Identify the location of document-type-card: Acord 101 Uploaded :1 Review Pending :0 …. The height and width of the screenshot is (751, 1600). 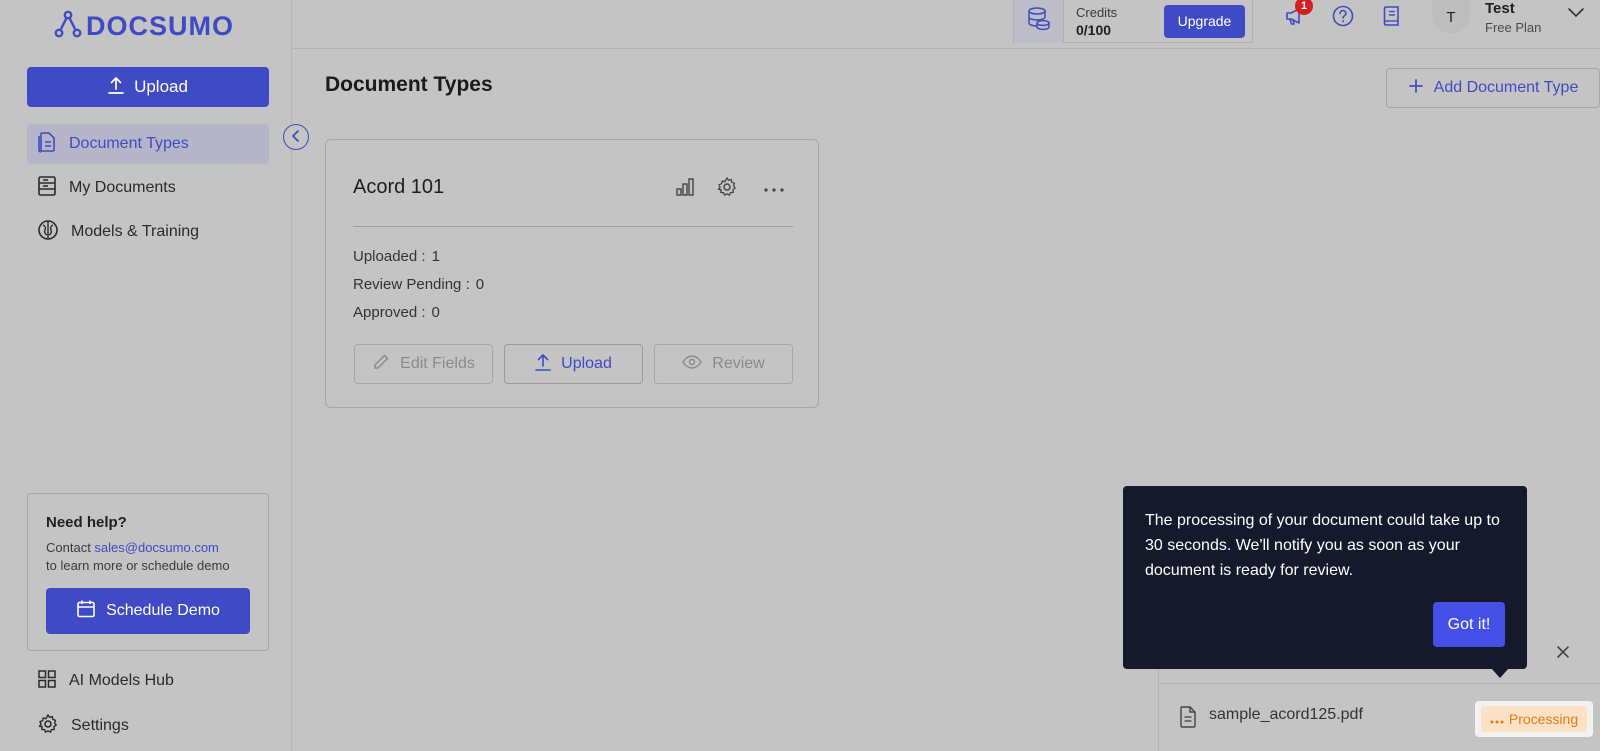
(572, 273).